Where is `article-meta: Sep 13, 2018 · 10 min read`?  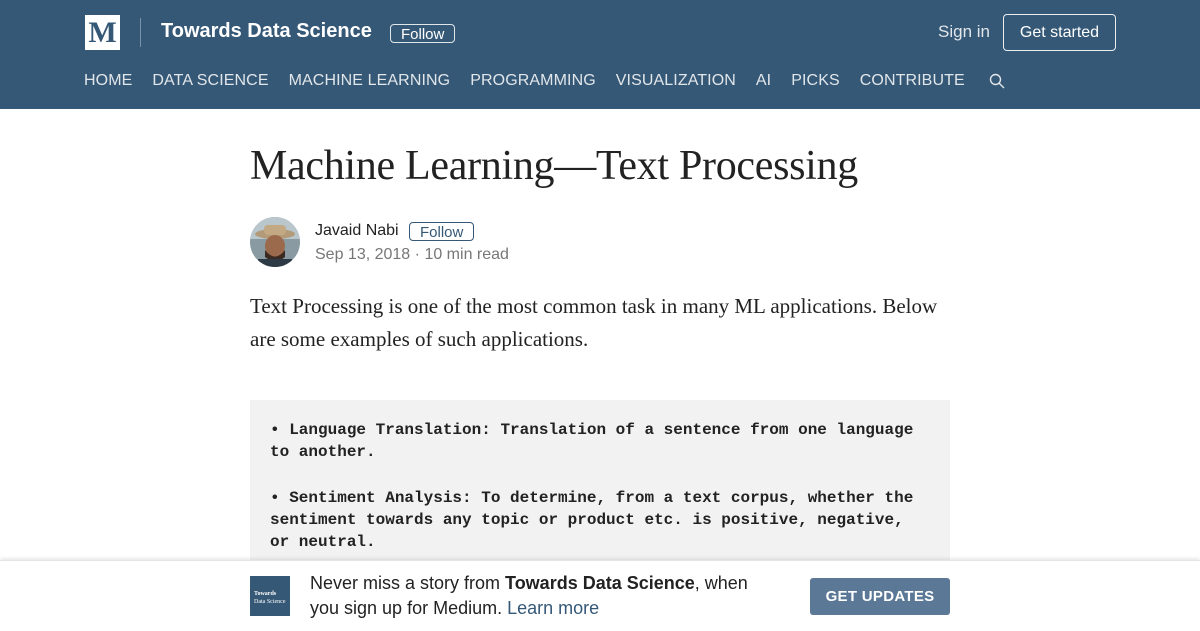
article-meta: Sep 13, 2018 · 10 min read is located at coordinates (412, 255).